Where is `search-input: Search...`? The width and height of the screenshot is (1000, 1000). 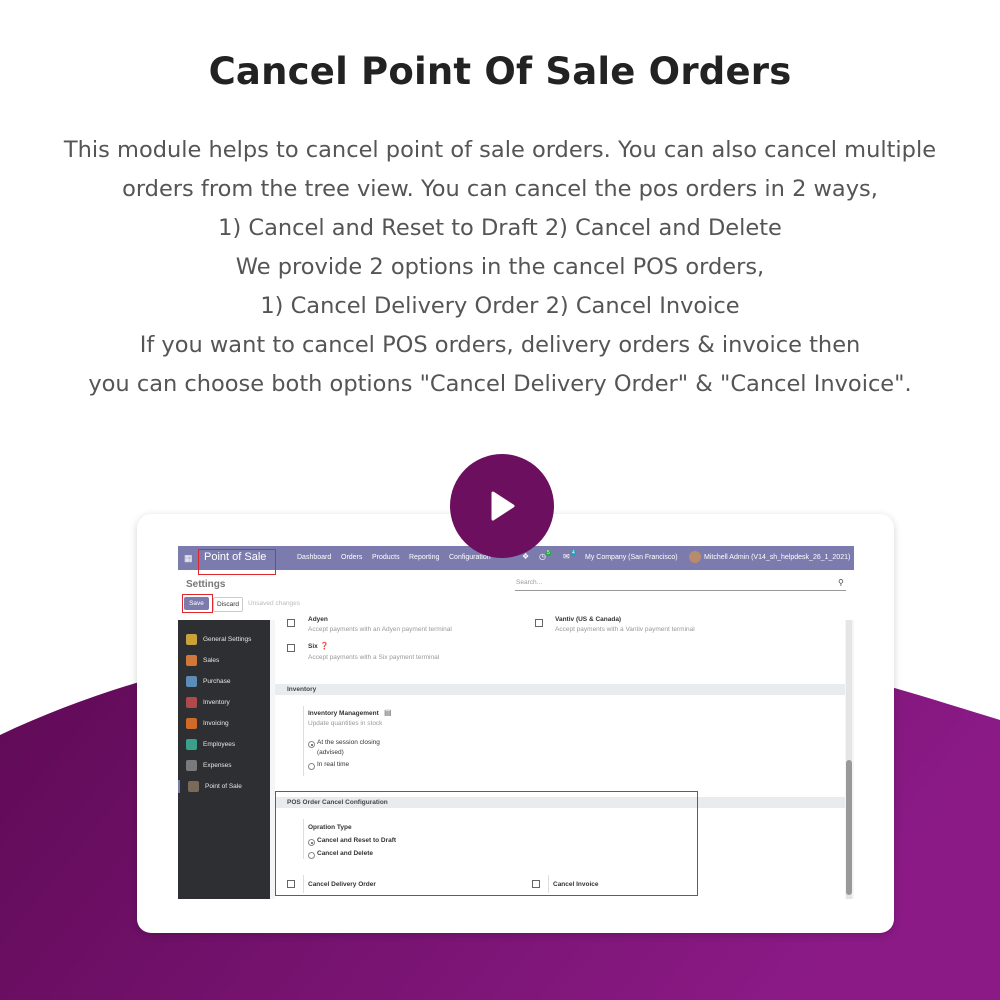 search-input: Search... is located at coordinates (529, 582).